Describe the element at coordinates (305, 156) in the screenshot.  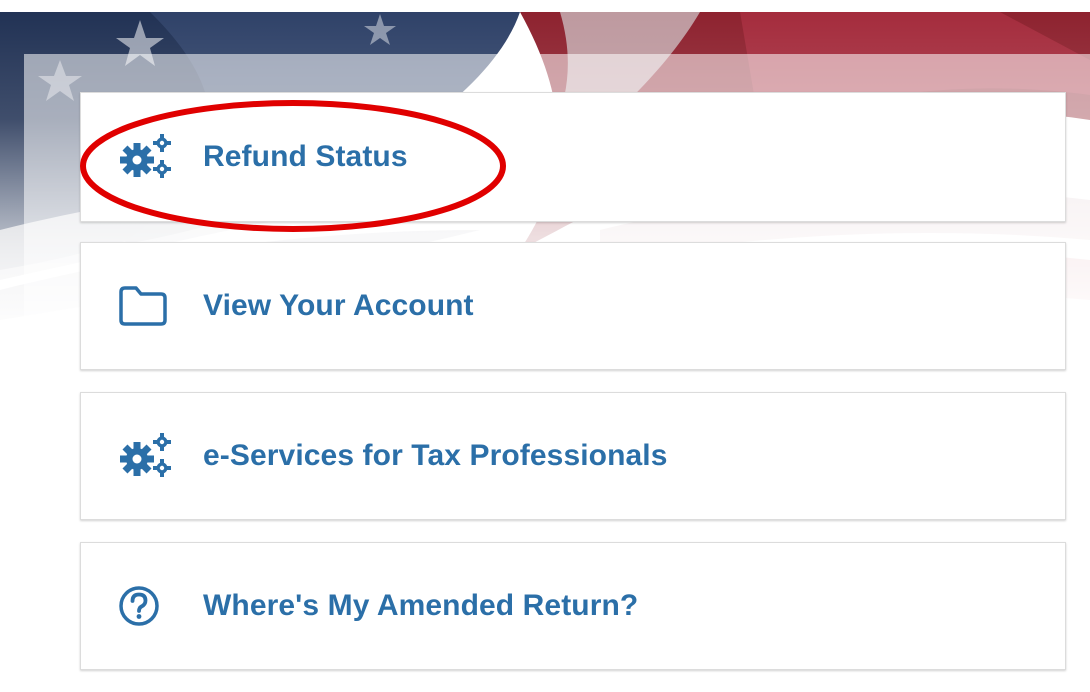
I see `refund-status-label: Refund Status` at that location.